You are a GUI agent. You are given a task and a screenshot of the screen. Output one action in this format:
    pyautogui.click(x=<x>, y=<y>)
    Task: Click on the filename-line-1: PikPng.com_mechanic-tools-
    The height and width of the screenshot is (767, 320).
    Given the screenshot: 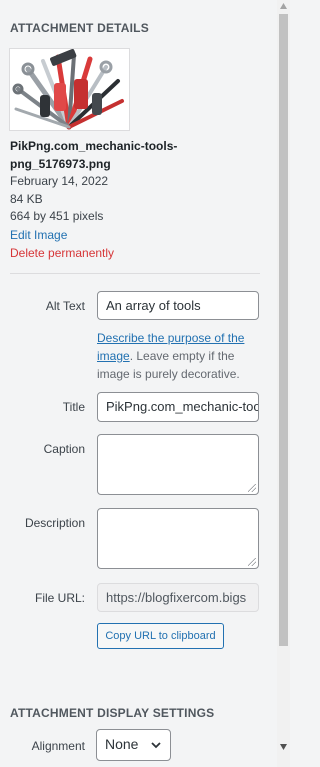 What is the action you would take?
    pyautogui.click(x=94, y=146)
    